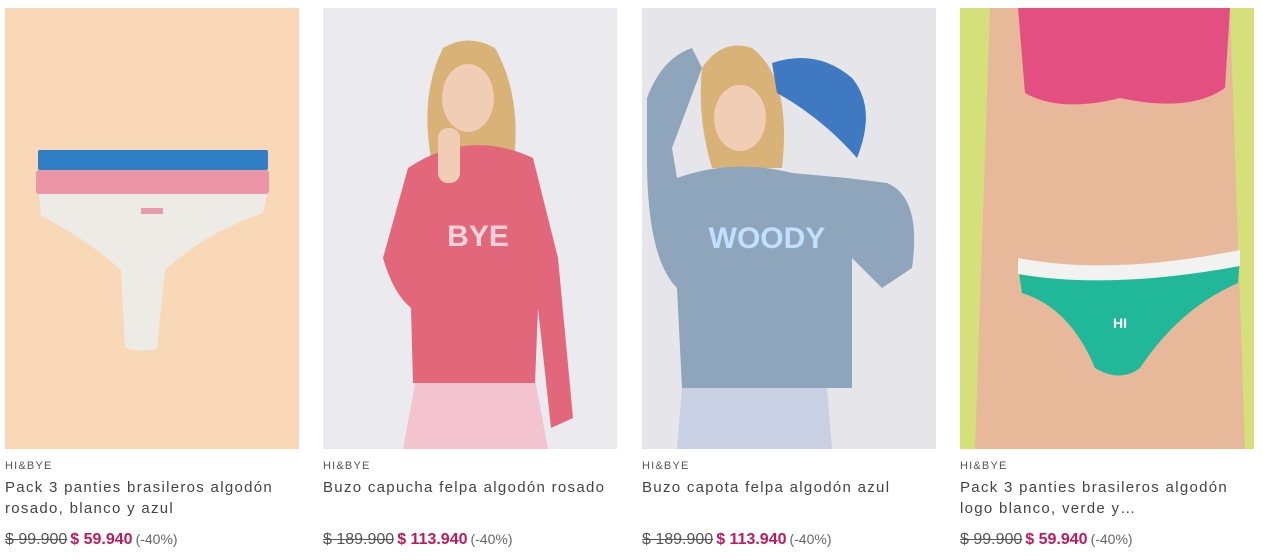 This screenshot has height=560, width=1263. Describe the element at coordinates (478, 236) in the screenshot. I see `svg-text: BYE` at that location.